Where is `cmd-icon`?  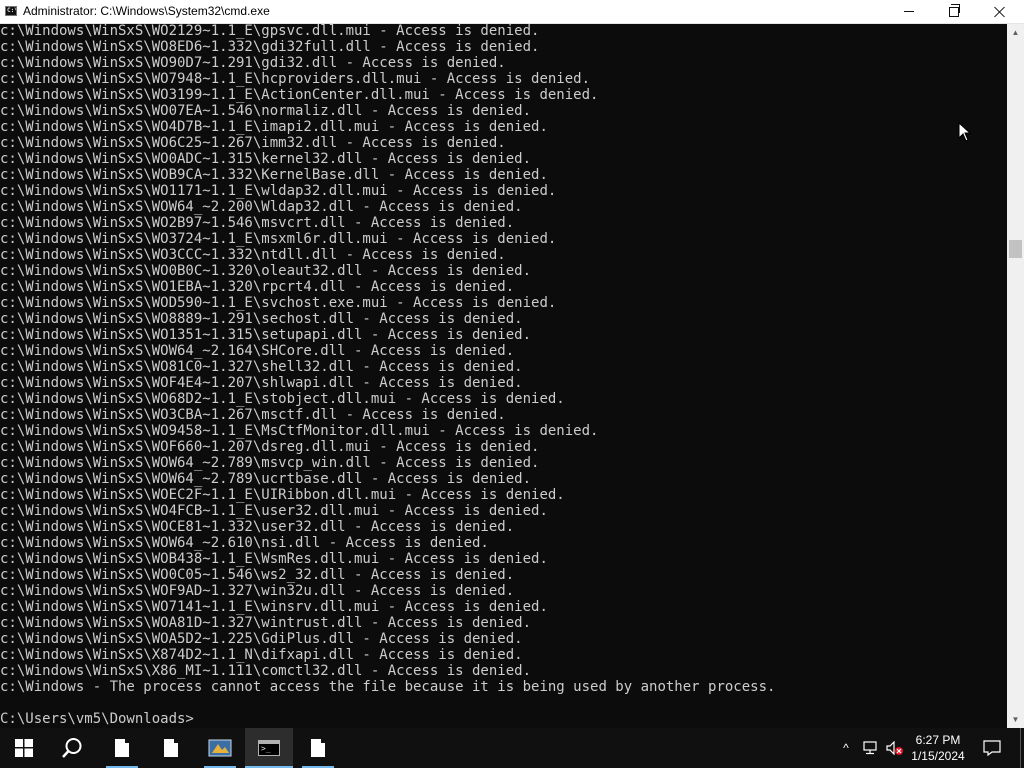 cmd-icon is located at coordinates (269, 748).